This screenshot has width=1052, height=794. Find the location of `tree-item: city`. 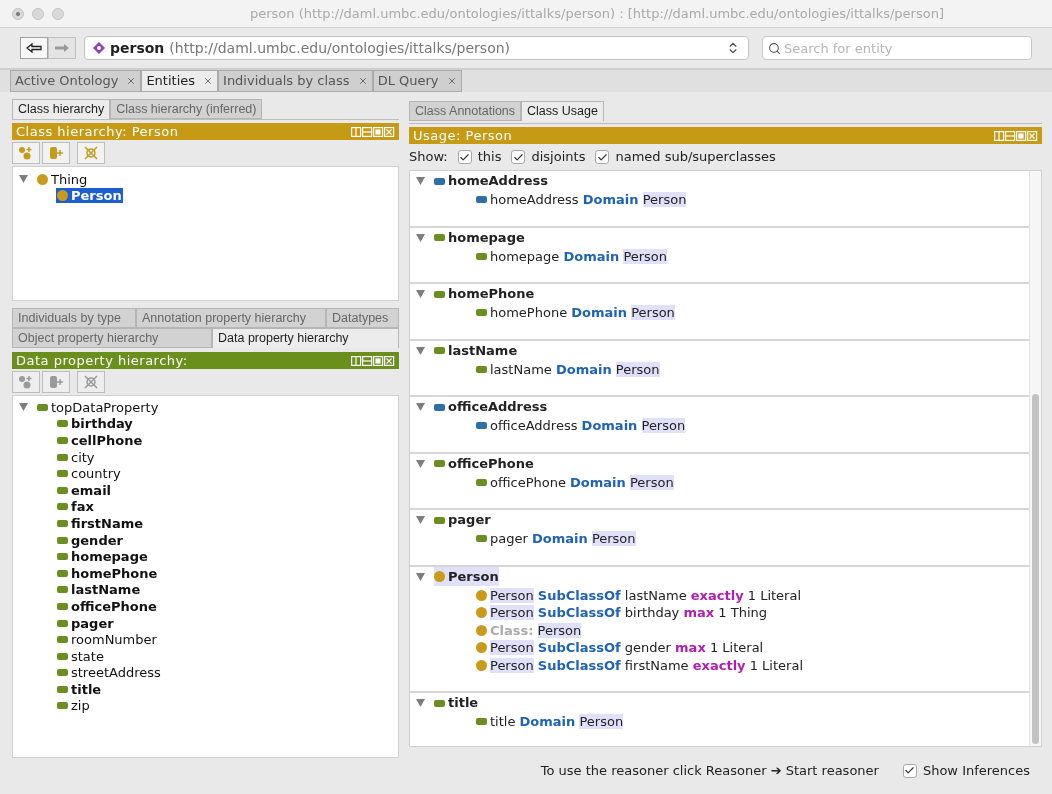

tree-item: city is located at coordinates (76, 457).